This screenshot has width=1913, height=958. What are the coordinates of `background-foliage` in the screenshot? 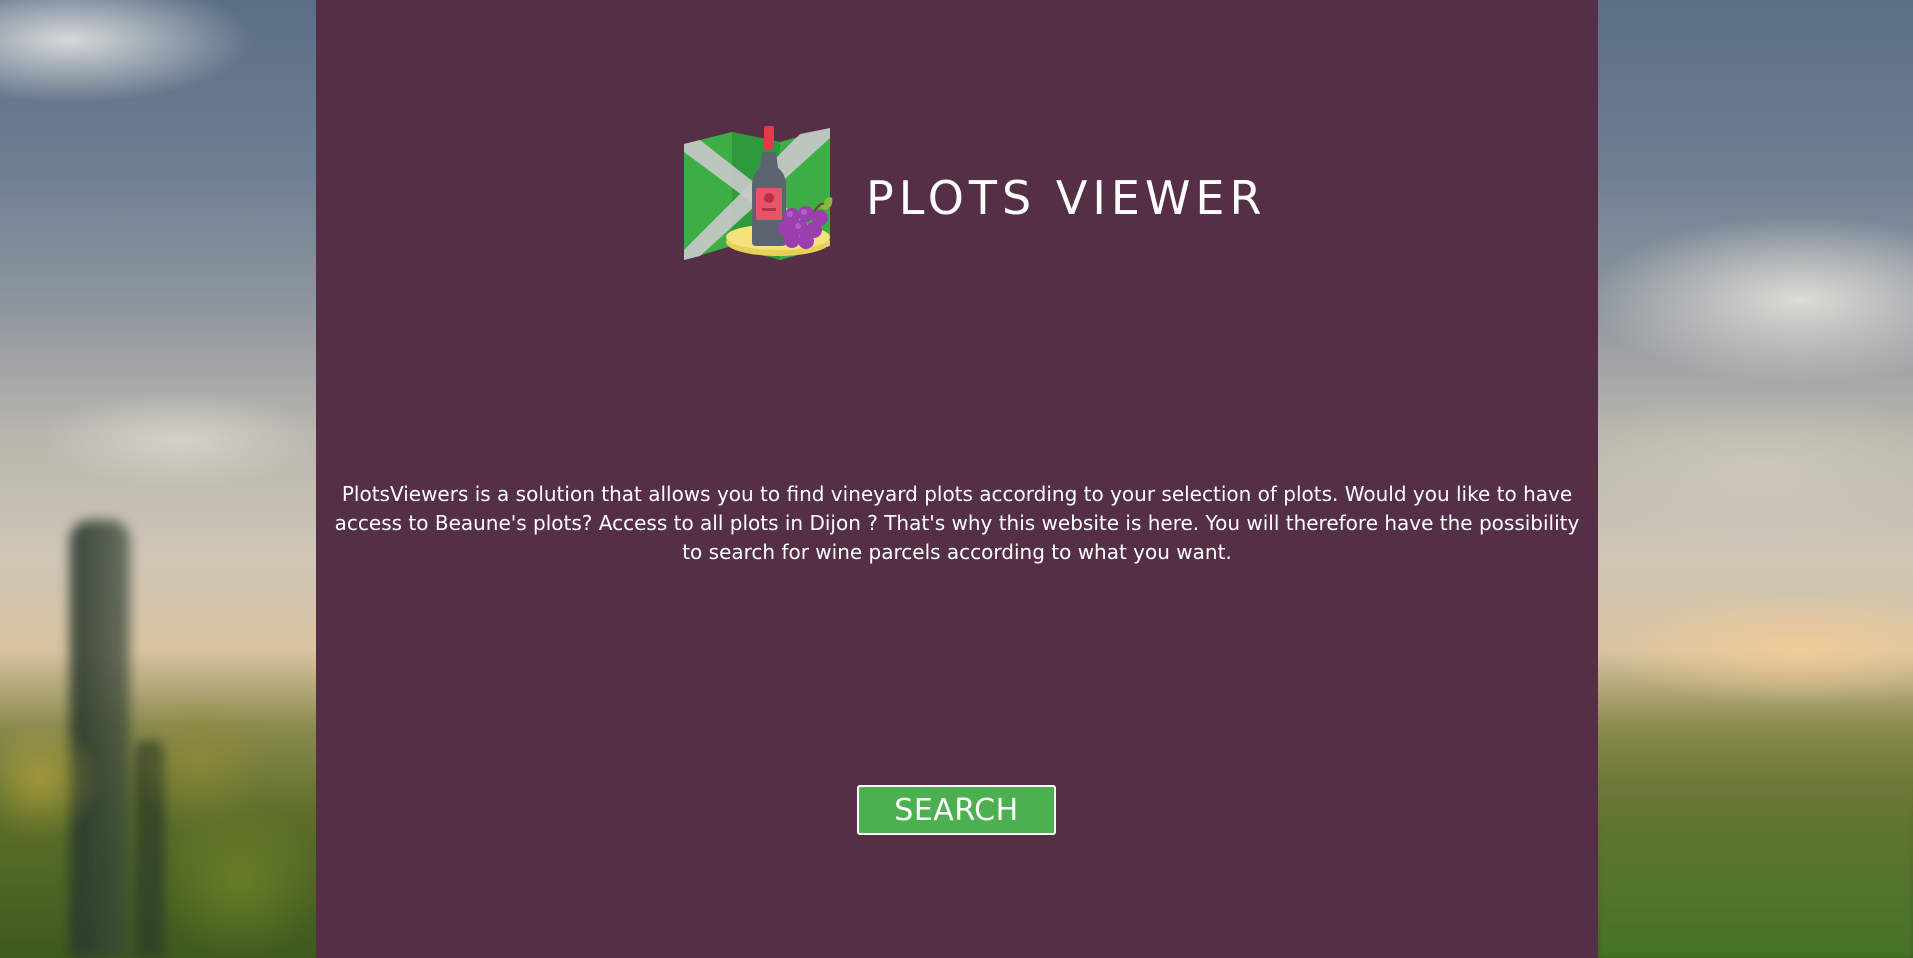 It's located at (158, 829).